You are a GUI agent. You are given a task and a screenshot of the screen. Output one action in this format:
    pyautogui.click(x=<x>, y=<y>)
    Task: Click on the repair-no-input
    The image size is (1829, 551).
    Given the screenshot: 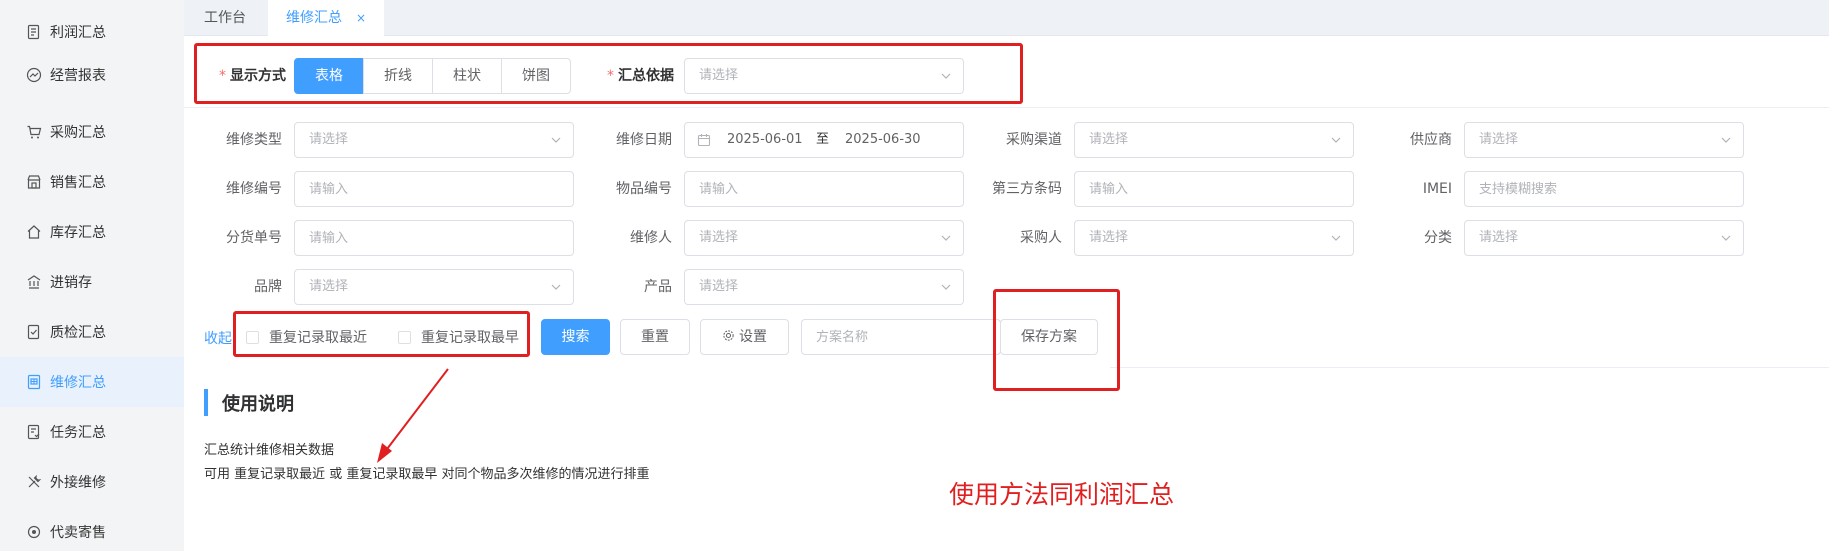 What is the action you would take?
    pyautogui.click(x=434, y=189)
    